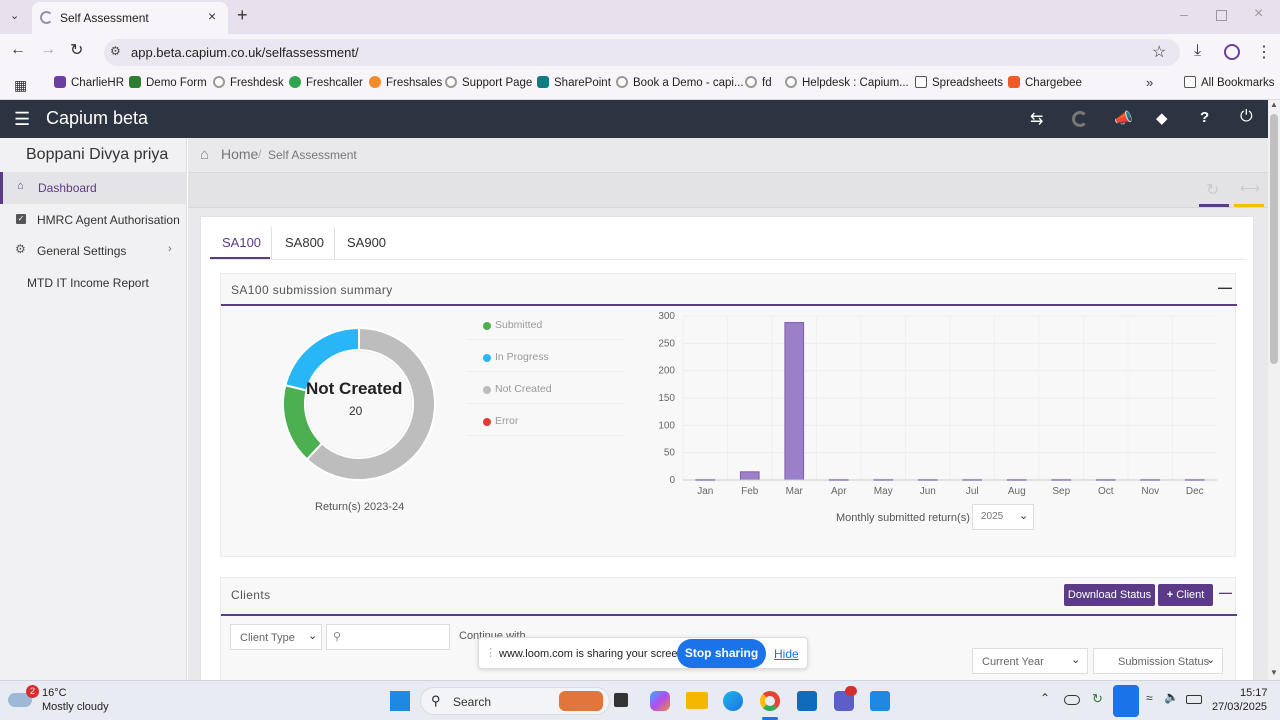 This screenshot has height=720, width=1280. Describe the element at coordinates (488, 82) in the screenshot. I see `bookmark-support-page: Support Page` at that location.